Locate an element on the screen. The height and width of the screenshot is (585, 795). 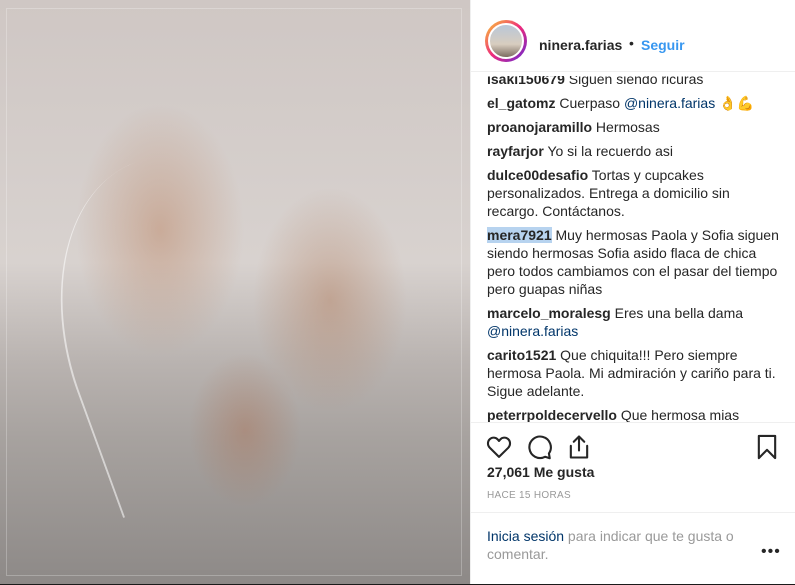
comment-text: Yo si la recuerdo asi is located at coordinates (610, 151).